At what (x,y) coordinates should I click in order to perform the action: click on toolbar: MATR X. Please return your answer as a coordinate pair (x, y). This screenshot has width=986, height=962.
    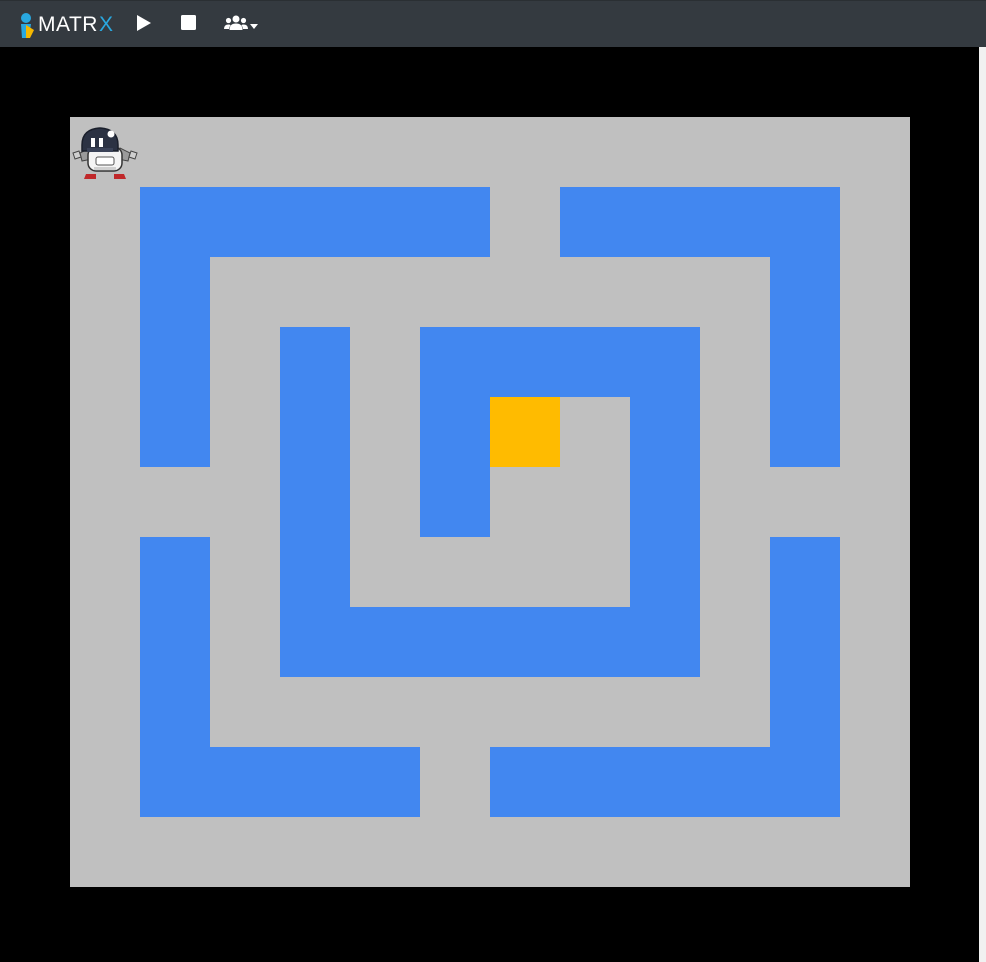
    Looking at the image, I should click on (493, 23).